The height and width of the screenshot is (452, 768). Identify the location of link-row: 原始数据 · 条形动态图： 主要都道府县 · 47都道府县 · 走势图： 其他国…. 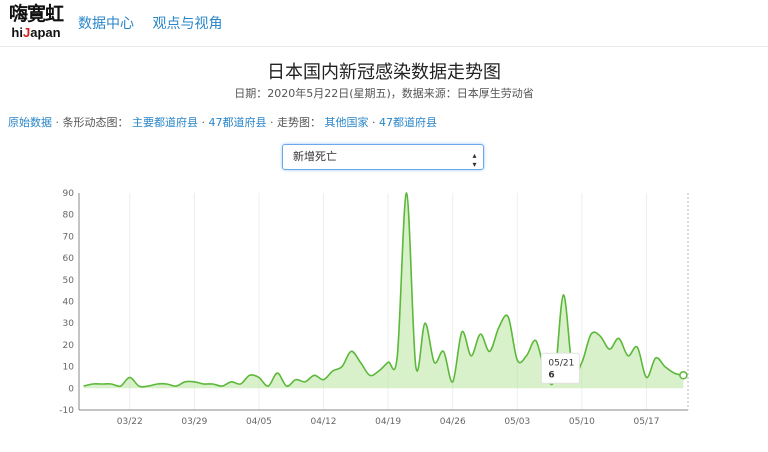
(222, 122).